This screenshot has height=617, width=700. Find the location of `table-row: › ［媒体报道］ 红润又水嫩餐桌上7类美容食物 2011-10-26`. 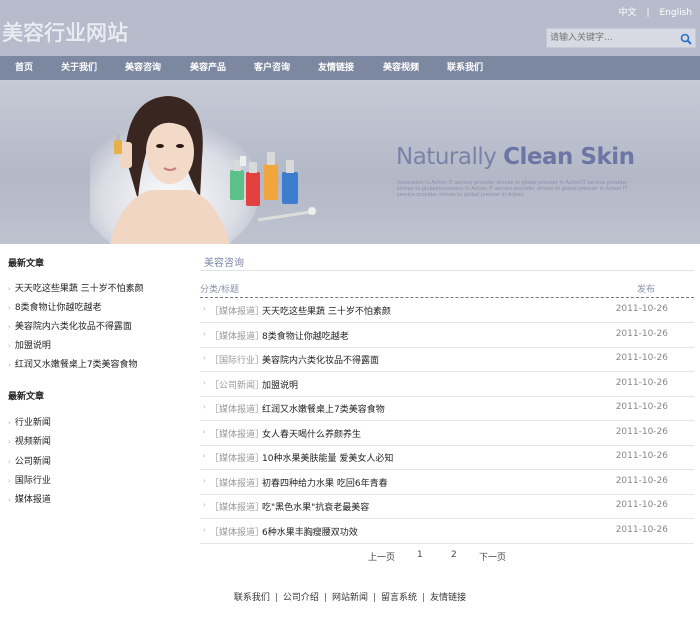

table-row: › ［媒体报道］ 红润又水嫩餐桌上7类美容食物 2011-10-26 is located at coordinates (447, 408).